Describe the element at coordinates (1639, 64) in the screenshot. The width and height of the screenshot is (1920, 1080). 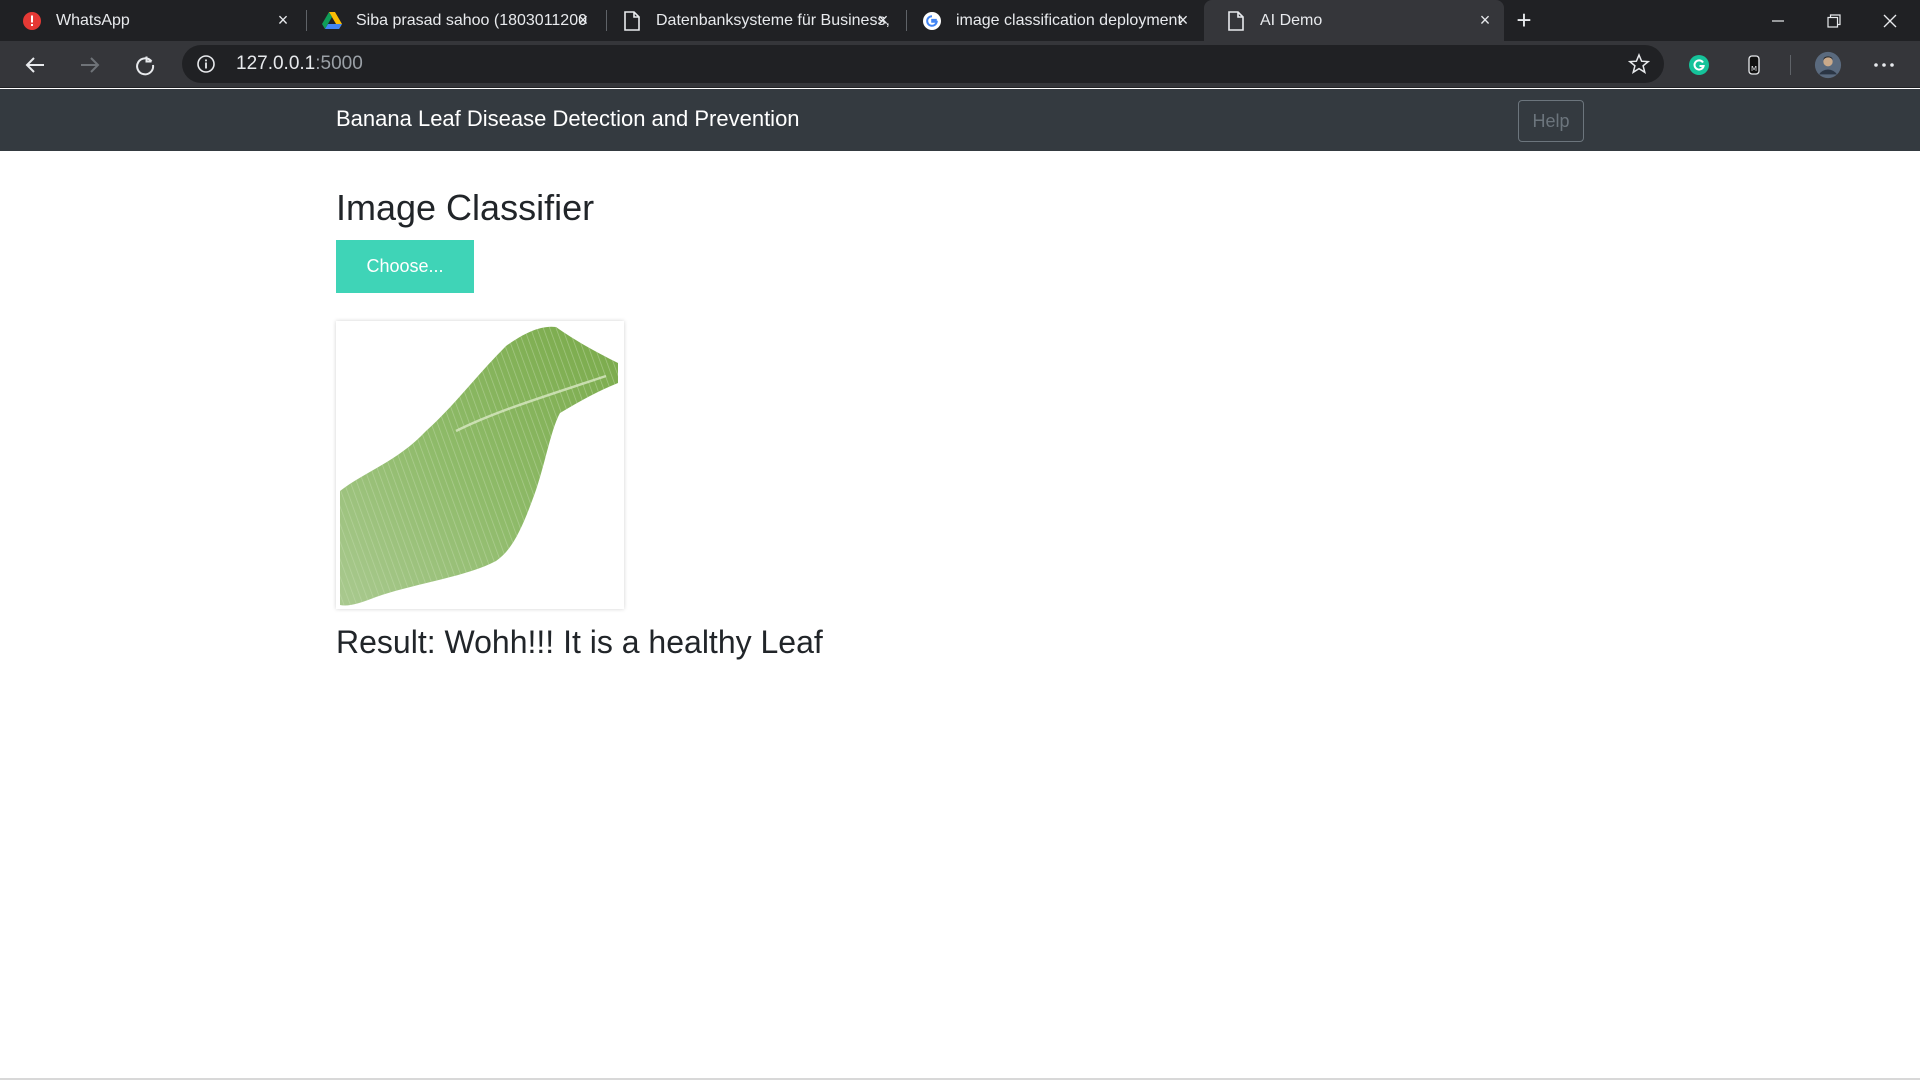
I see `star-icon` at that location.